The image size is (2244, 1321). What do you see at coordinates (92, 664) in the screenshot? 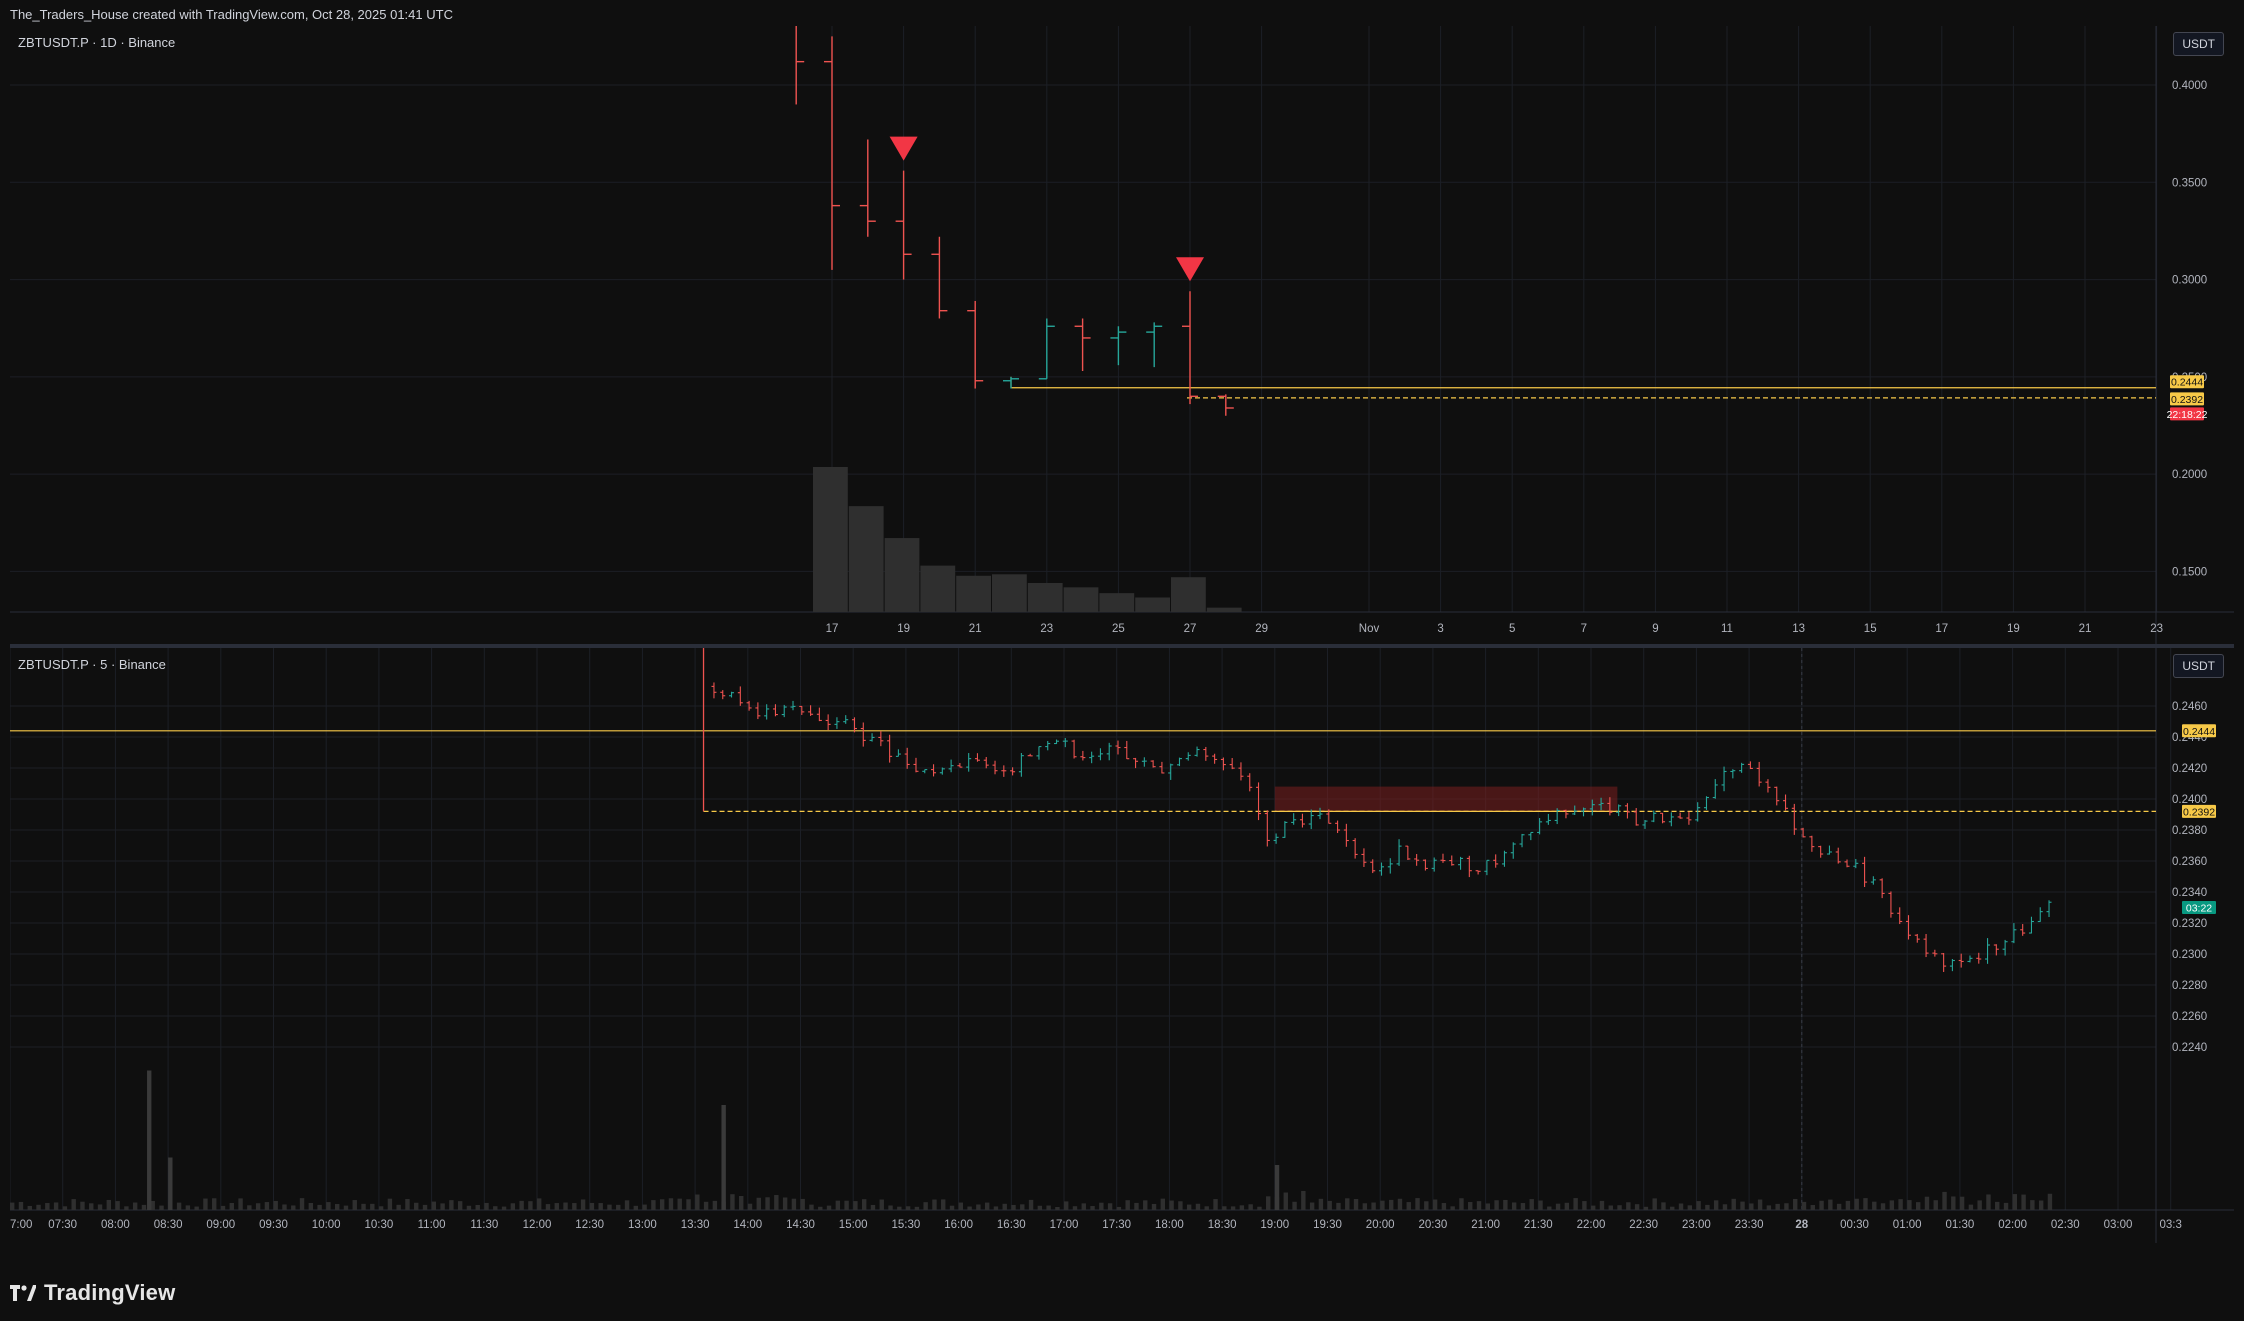
I see `symbol-label-intraday: ZBTUSDT.P · 5 · Binance` at bounding box center [92, 664].